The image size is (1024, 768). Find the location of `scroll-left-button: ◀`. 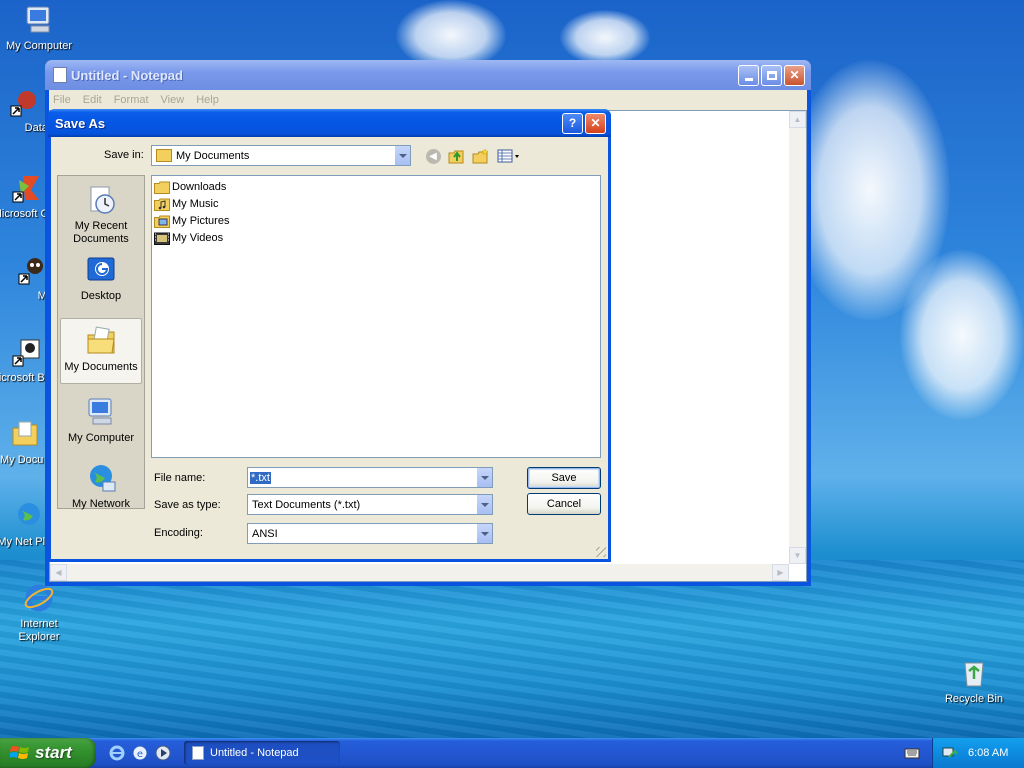

scroll-left-button: ◀ is located at coordinates (58, 572).